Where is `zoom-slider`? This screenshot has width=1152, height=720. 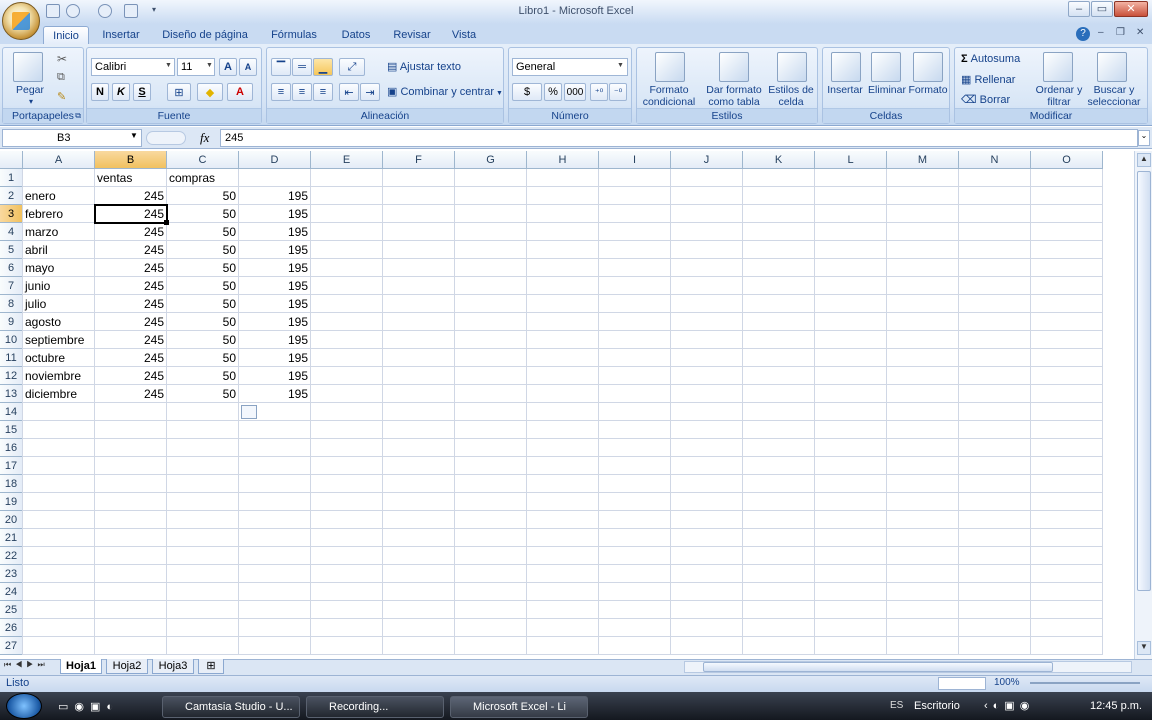 zoom-slider is located at coordinates (1085, 683).